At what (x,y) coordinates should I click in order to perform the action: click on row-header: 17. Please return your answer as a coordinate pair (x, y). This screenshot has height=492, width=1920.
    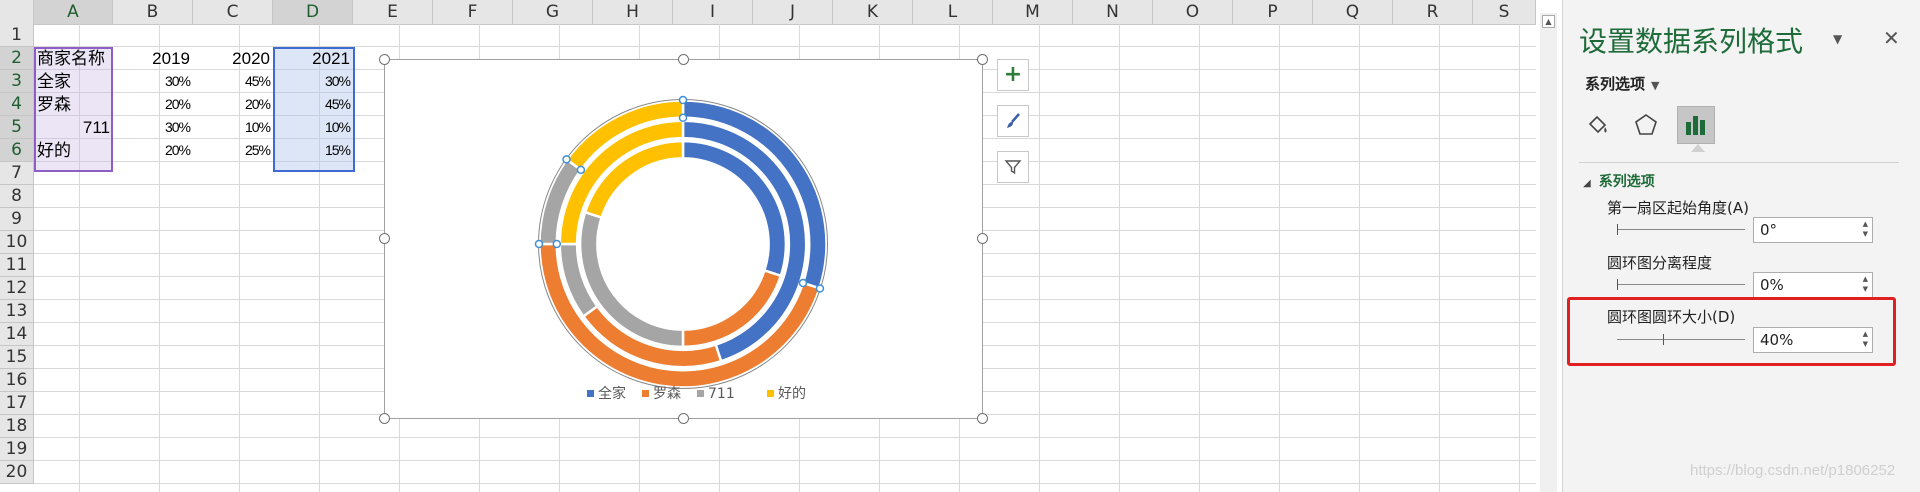
    Looking at the image, I should click on (17, 403).